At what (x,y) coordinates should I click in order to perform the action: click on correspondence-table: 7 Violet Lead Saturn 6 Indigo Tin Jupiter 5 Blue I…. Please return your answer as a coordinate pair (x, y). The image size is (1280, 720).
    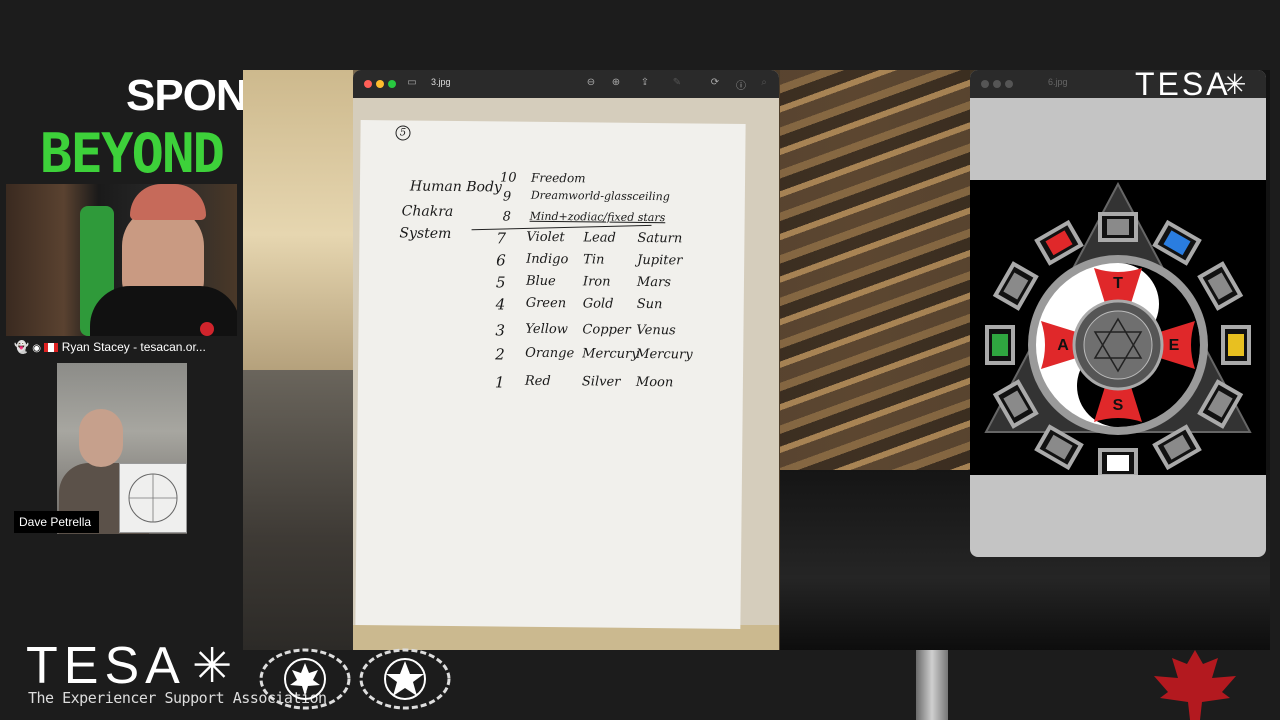
    Looking at the image, I should click on (553, 255).